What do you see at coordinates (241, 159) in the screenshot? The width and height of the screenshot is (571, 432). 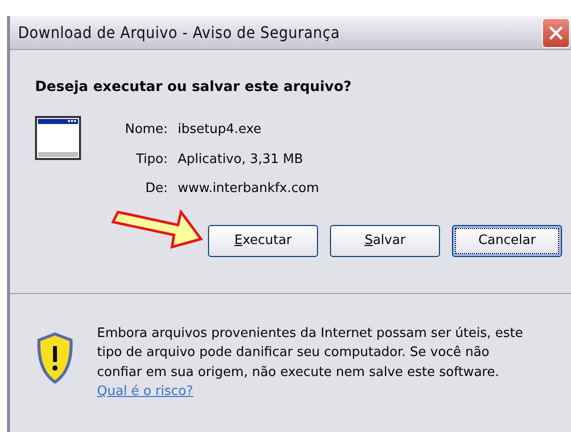 I see `detail-value: Aplicativo, 3,31 MB` at bounding box center [241, 159].